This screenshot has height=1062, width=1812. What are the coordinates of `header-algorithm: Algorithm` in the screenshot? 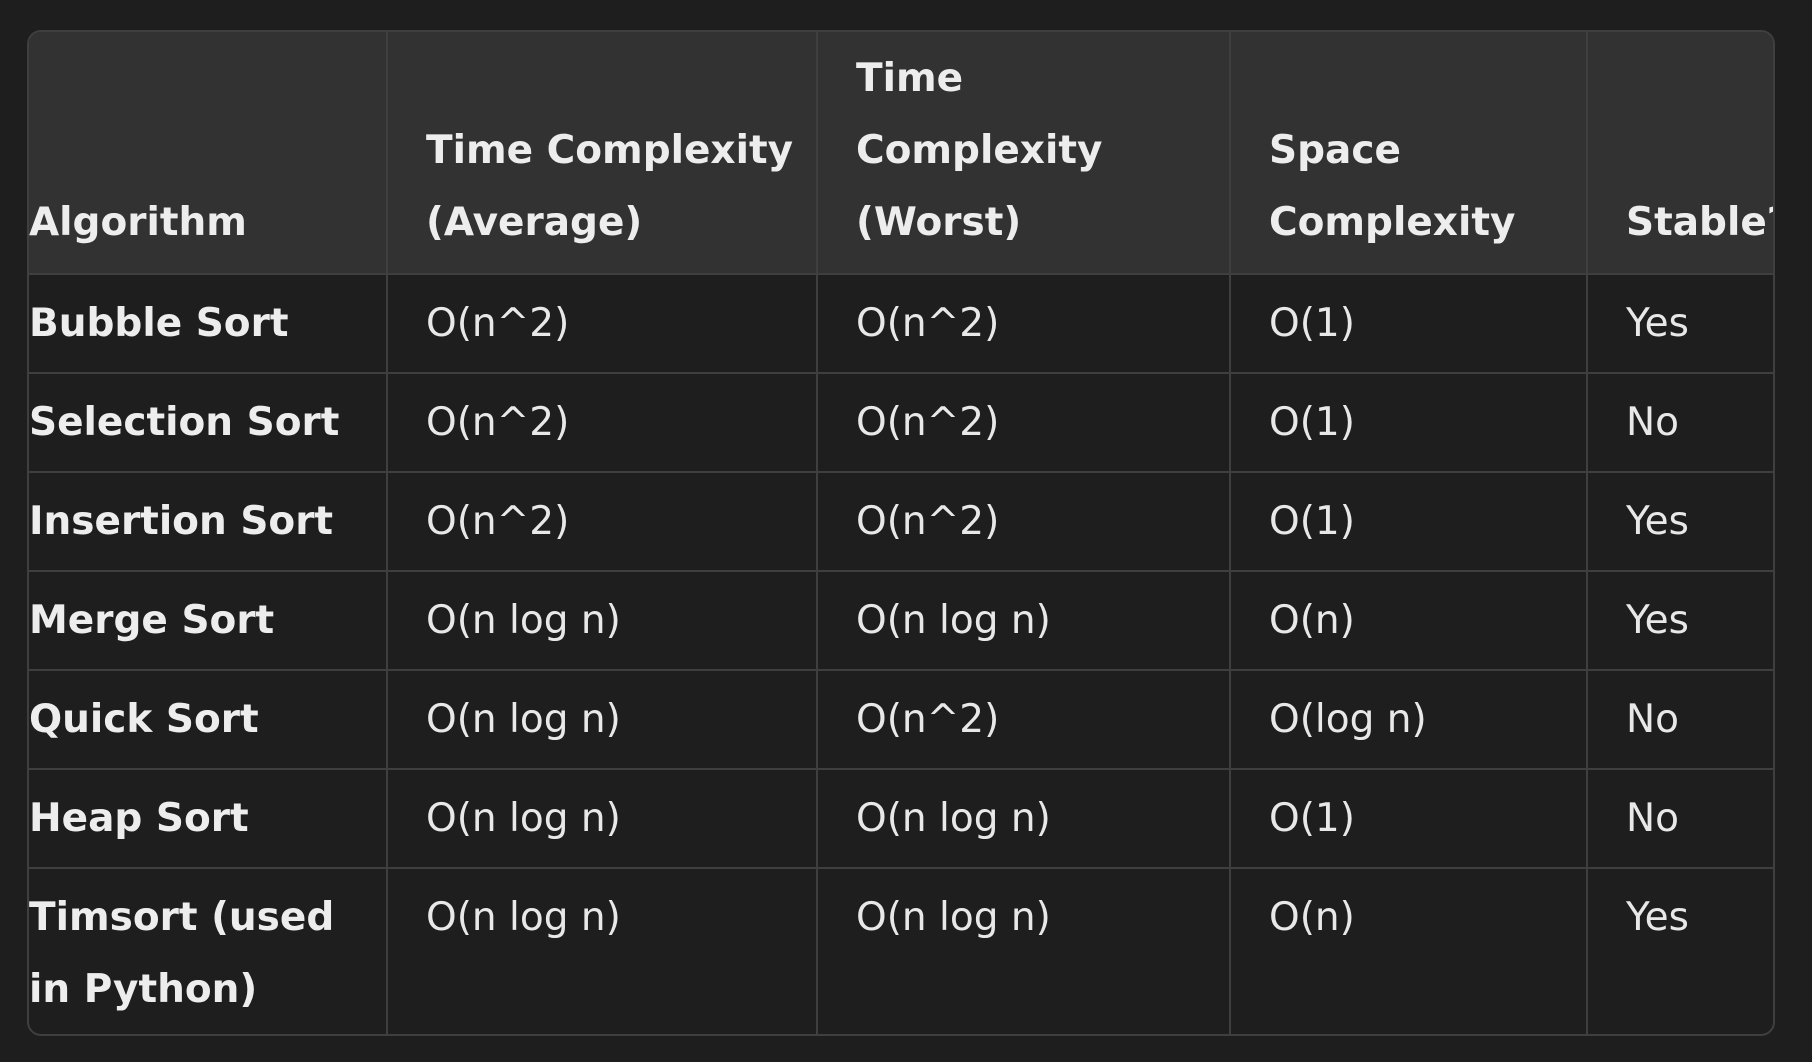 It's located at (208, 153).